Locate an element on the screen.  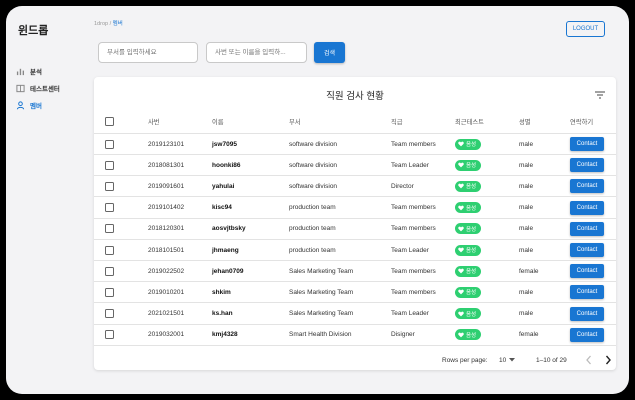
cell-name: kisc94 is located at coordinates (222, 208).